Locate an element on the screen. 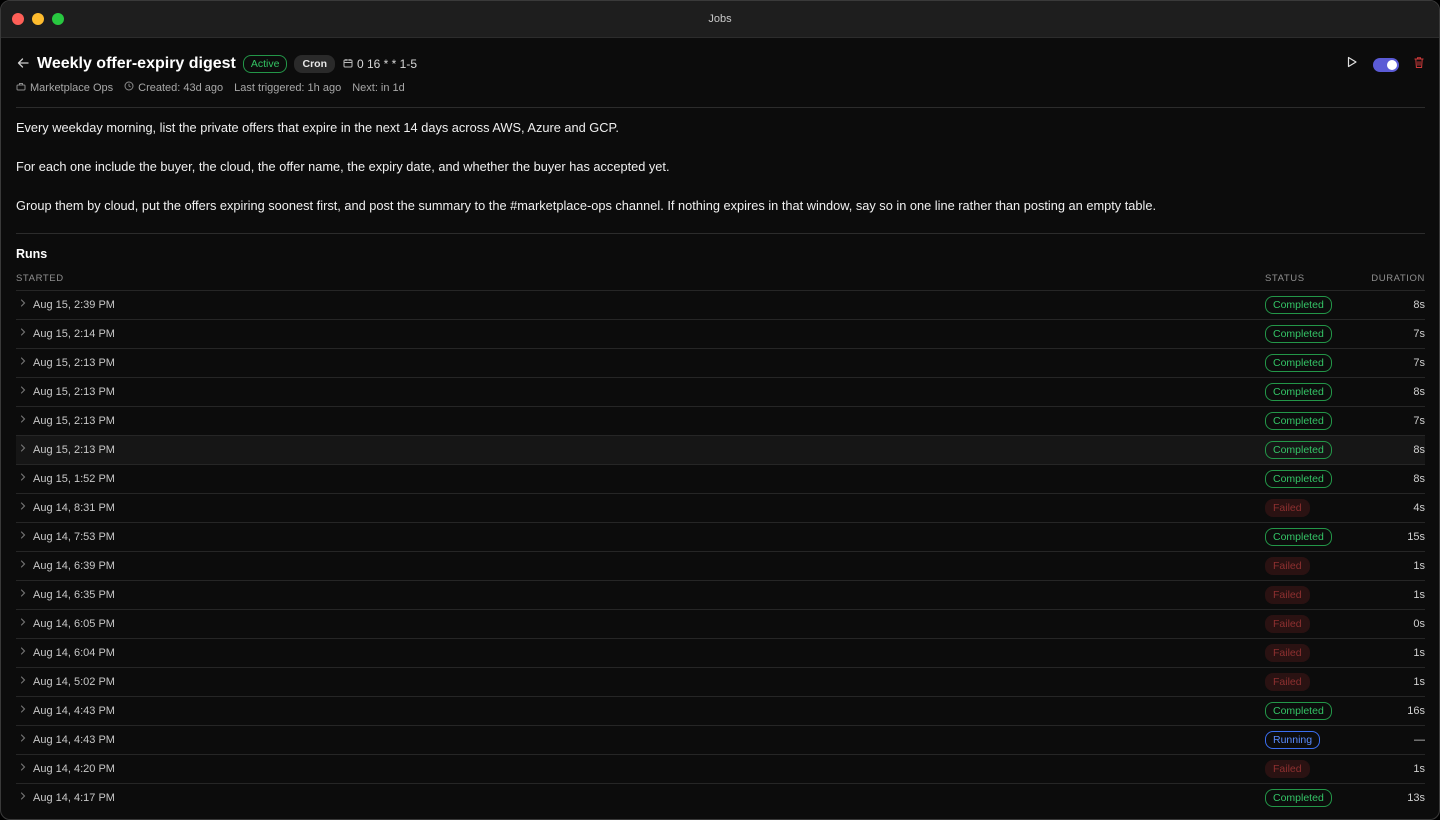 This screenshot has height=820, width=1440. run-duration: 0s is located at coordinates (1419, 624).